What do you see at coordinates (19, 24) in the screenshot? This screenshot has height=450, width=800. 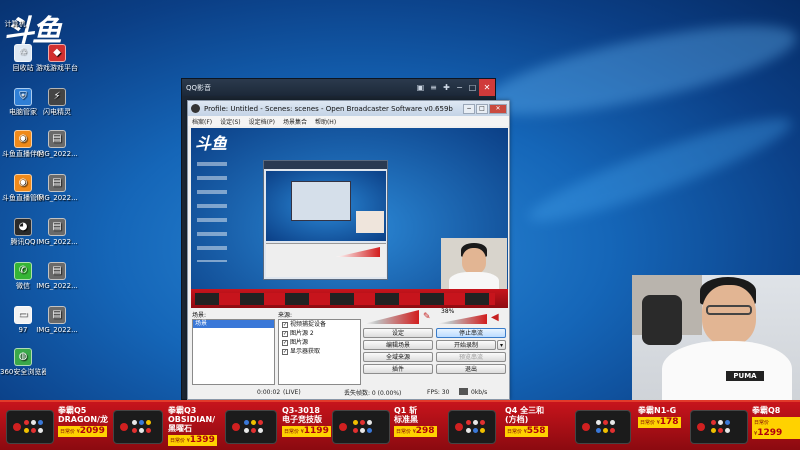 I see `desktop-shortcut-computer: 计算机` at bounding box center [19, 24].